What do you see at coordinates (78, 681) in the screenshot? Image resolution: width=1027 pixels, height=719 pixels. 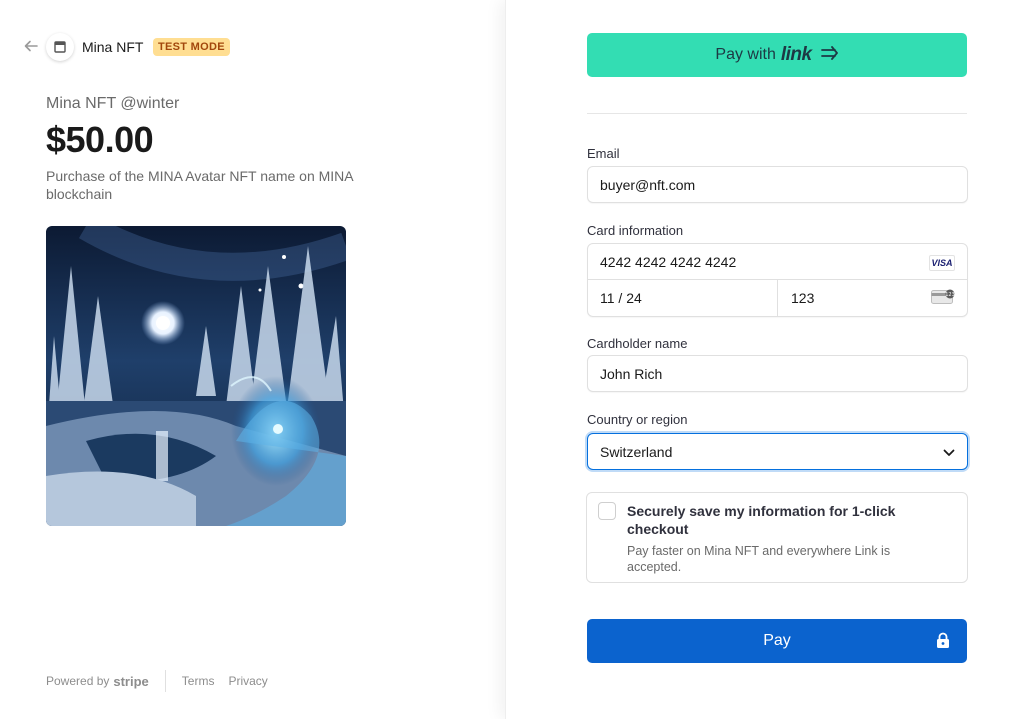 I see `powered-by-text: Powered by` at bounding box center [78, 681].